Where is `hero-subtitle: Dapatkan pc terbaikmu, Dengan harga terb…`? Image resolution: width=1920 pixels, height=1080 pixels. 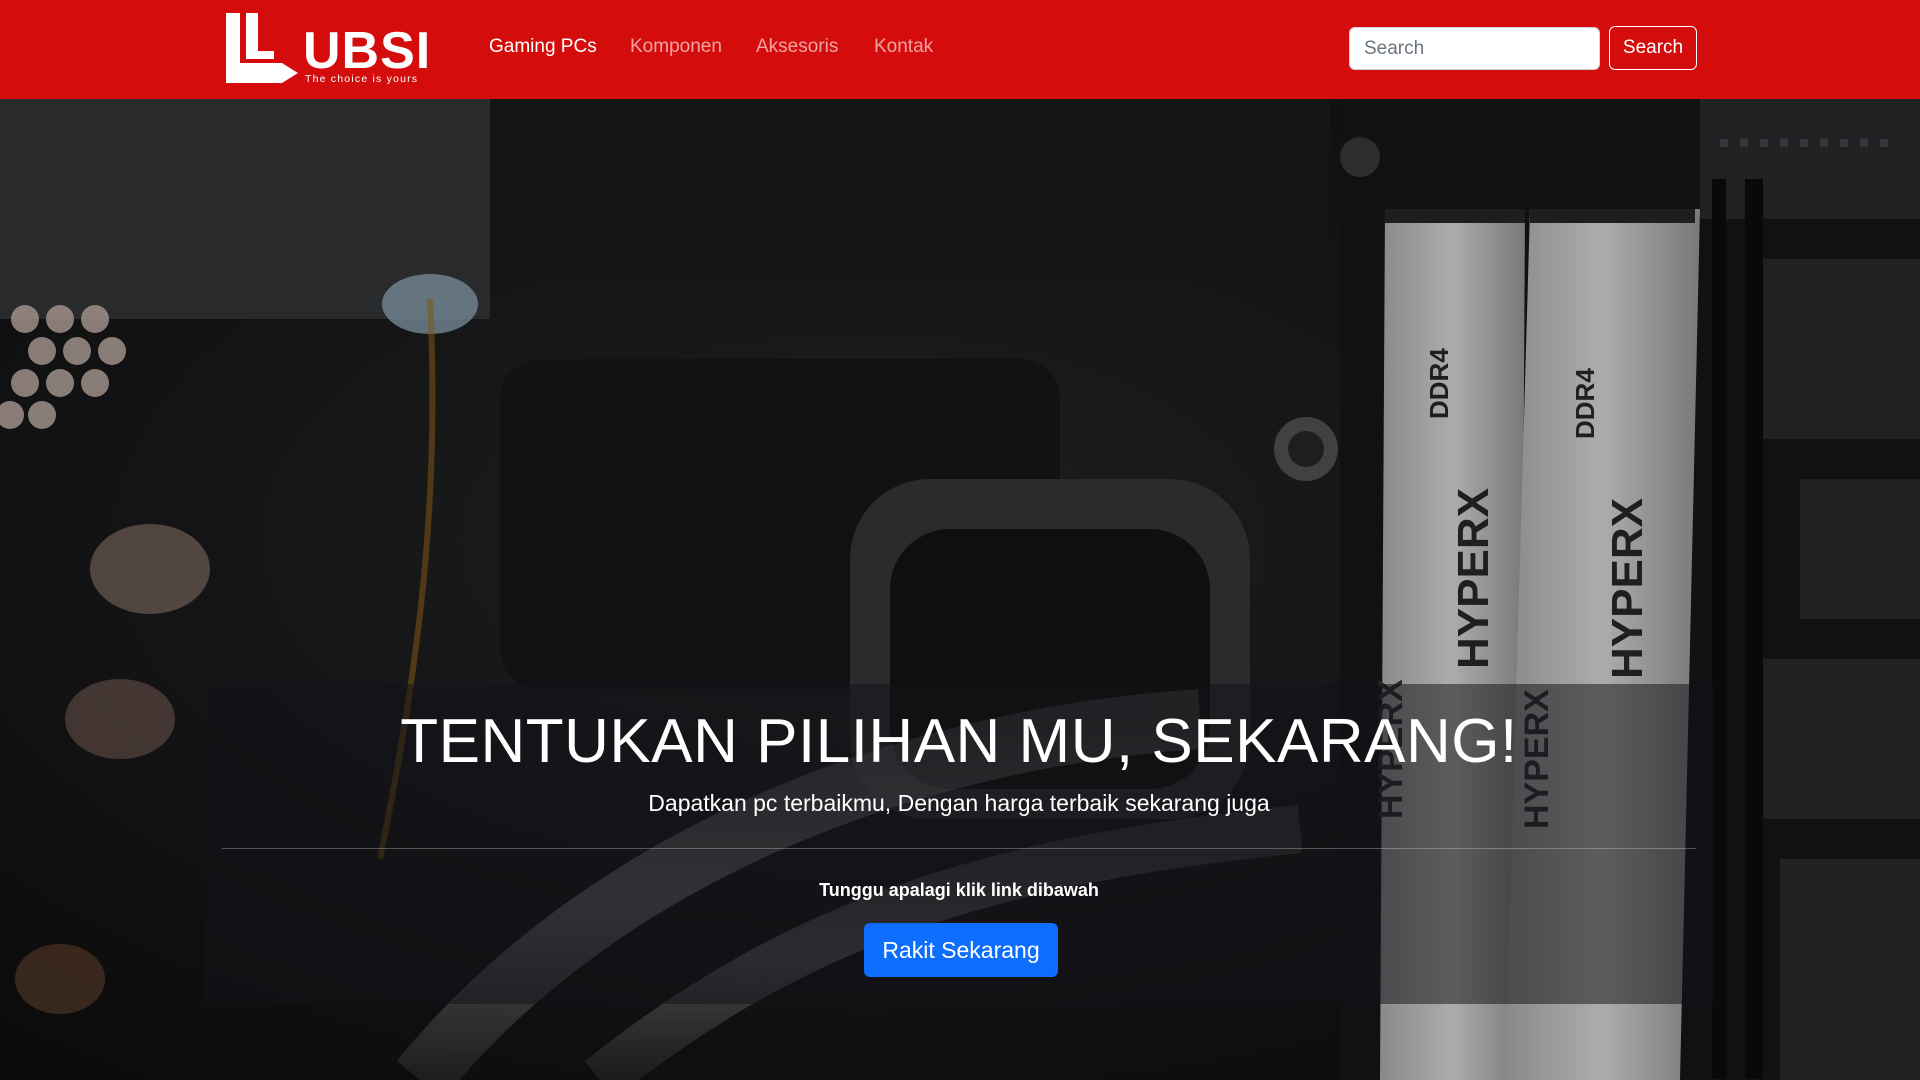
hero-subtitle: Dapatkan pc terbaikmu, Dengan harga terb… is located at coordinates (959, 803).